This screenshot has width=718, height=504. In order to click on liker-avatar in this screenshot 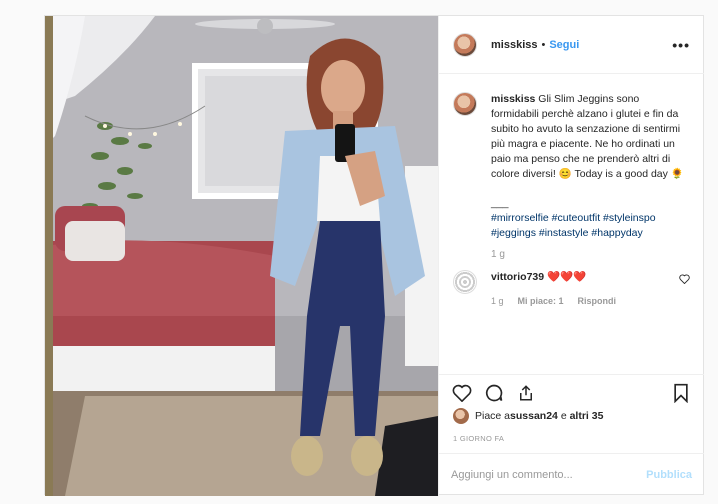, I will do `click(461, 416)`.